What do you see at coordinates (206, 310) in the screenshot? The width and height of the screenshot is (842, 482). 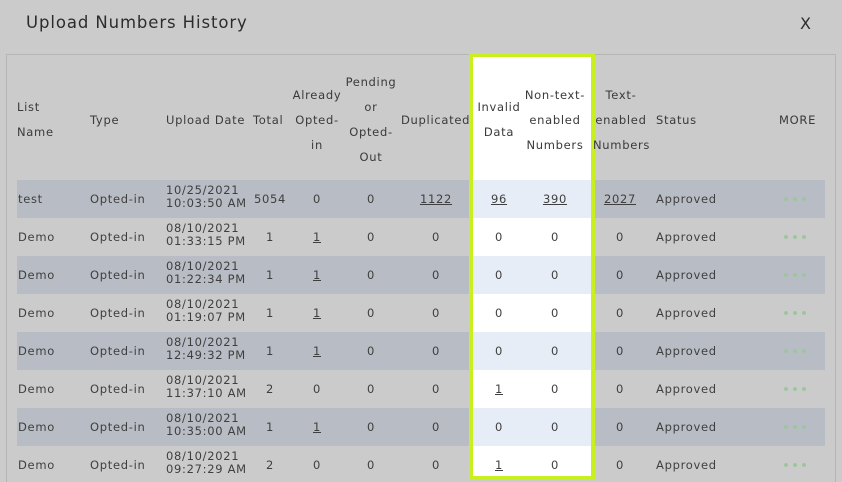 I see `cell-upload-date: 08/10/2021 01:19:07 PM` at bounding box center [206, 310].